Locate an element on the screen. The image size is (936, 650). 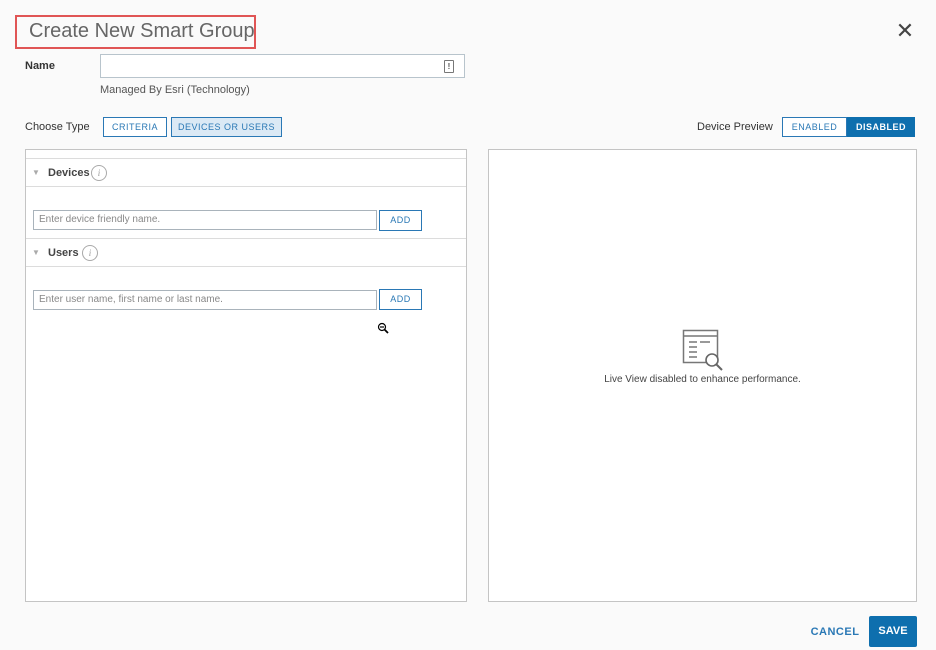
save-button: SAVE is located at coordinates (893, 631).